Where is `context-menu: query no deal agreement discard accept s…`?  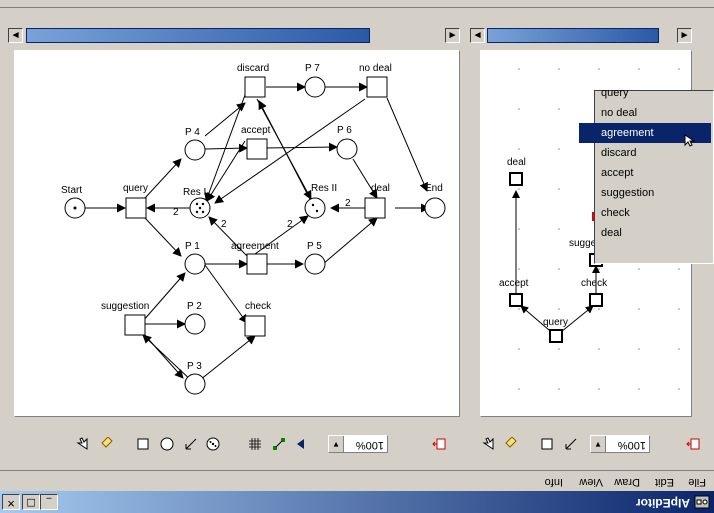 context-menu: query no deal agreement discard accept s… is located at coordinates (646, 175).